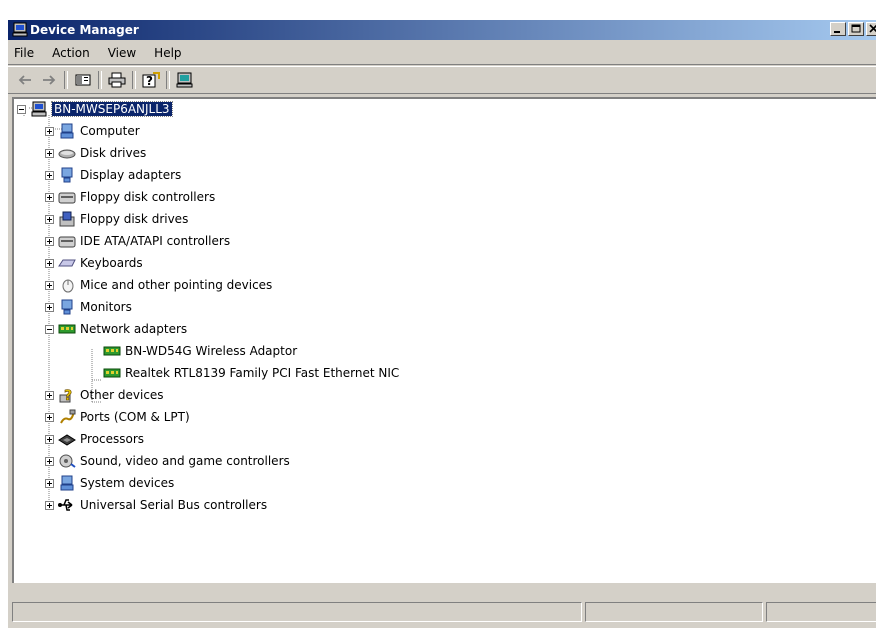 The width and height of the screenshot is (876, 628). I want to click on tree-category-disk-drives: Disk drives, so click(95, 153).